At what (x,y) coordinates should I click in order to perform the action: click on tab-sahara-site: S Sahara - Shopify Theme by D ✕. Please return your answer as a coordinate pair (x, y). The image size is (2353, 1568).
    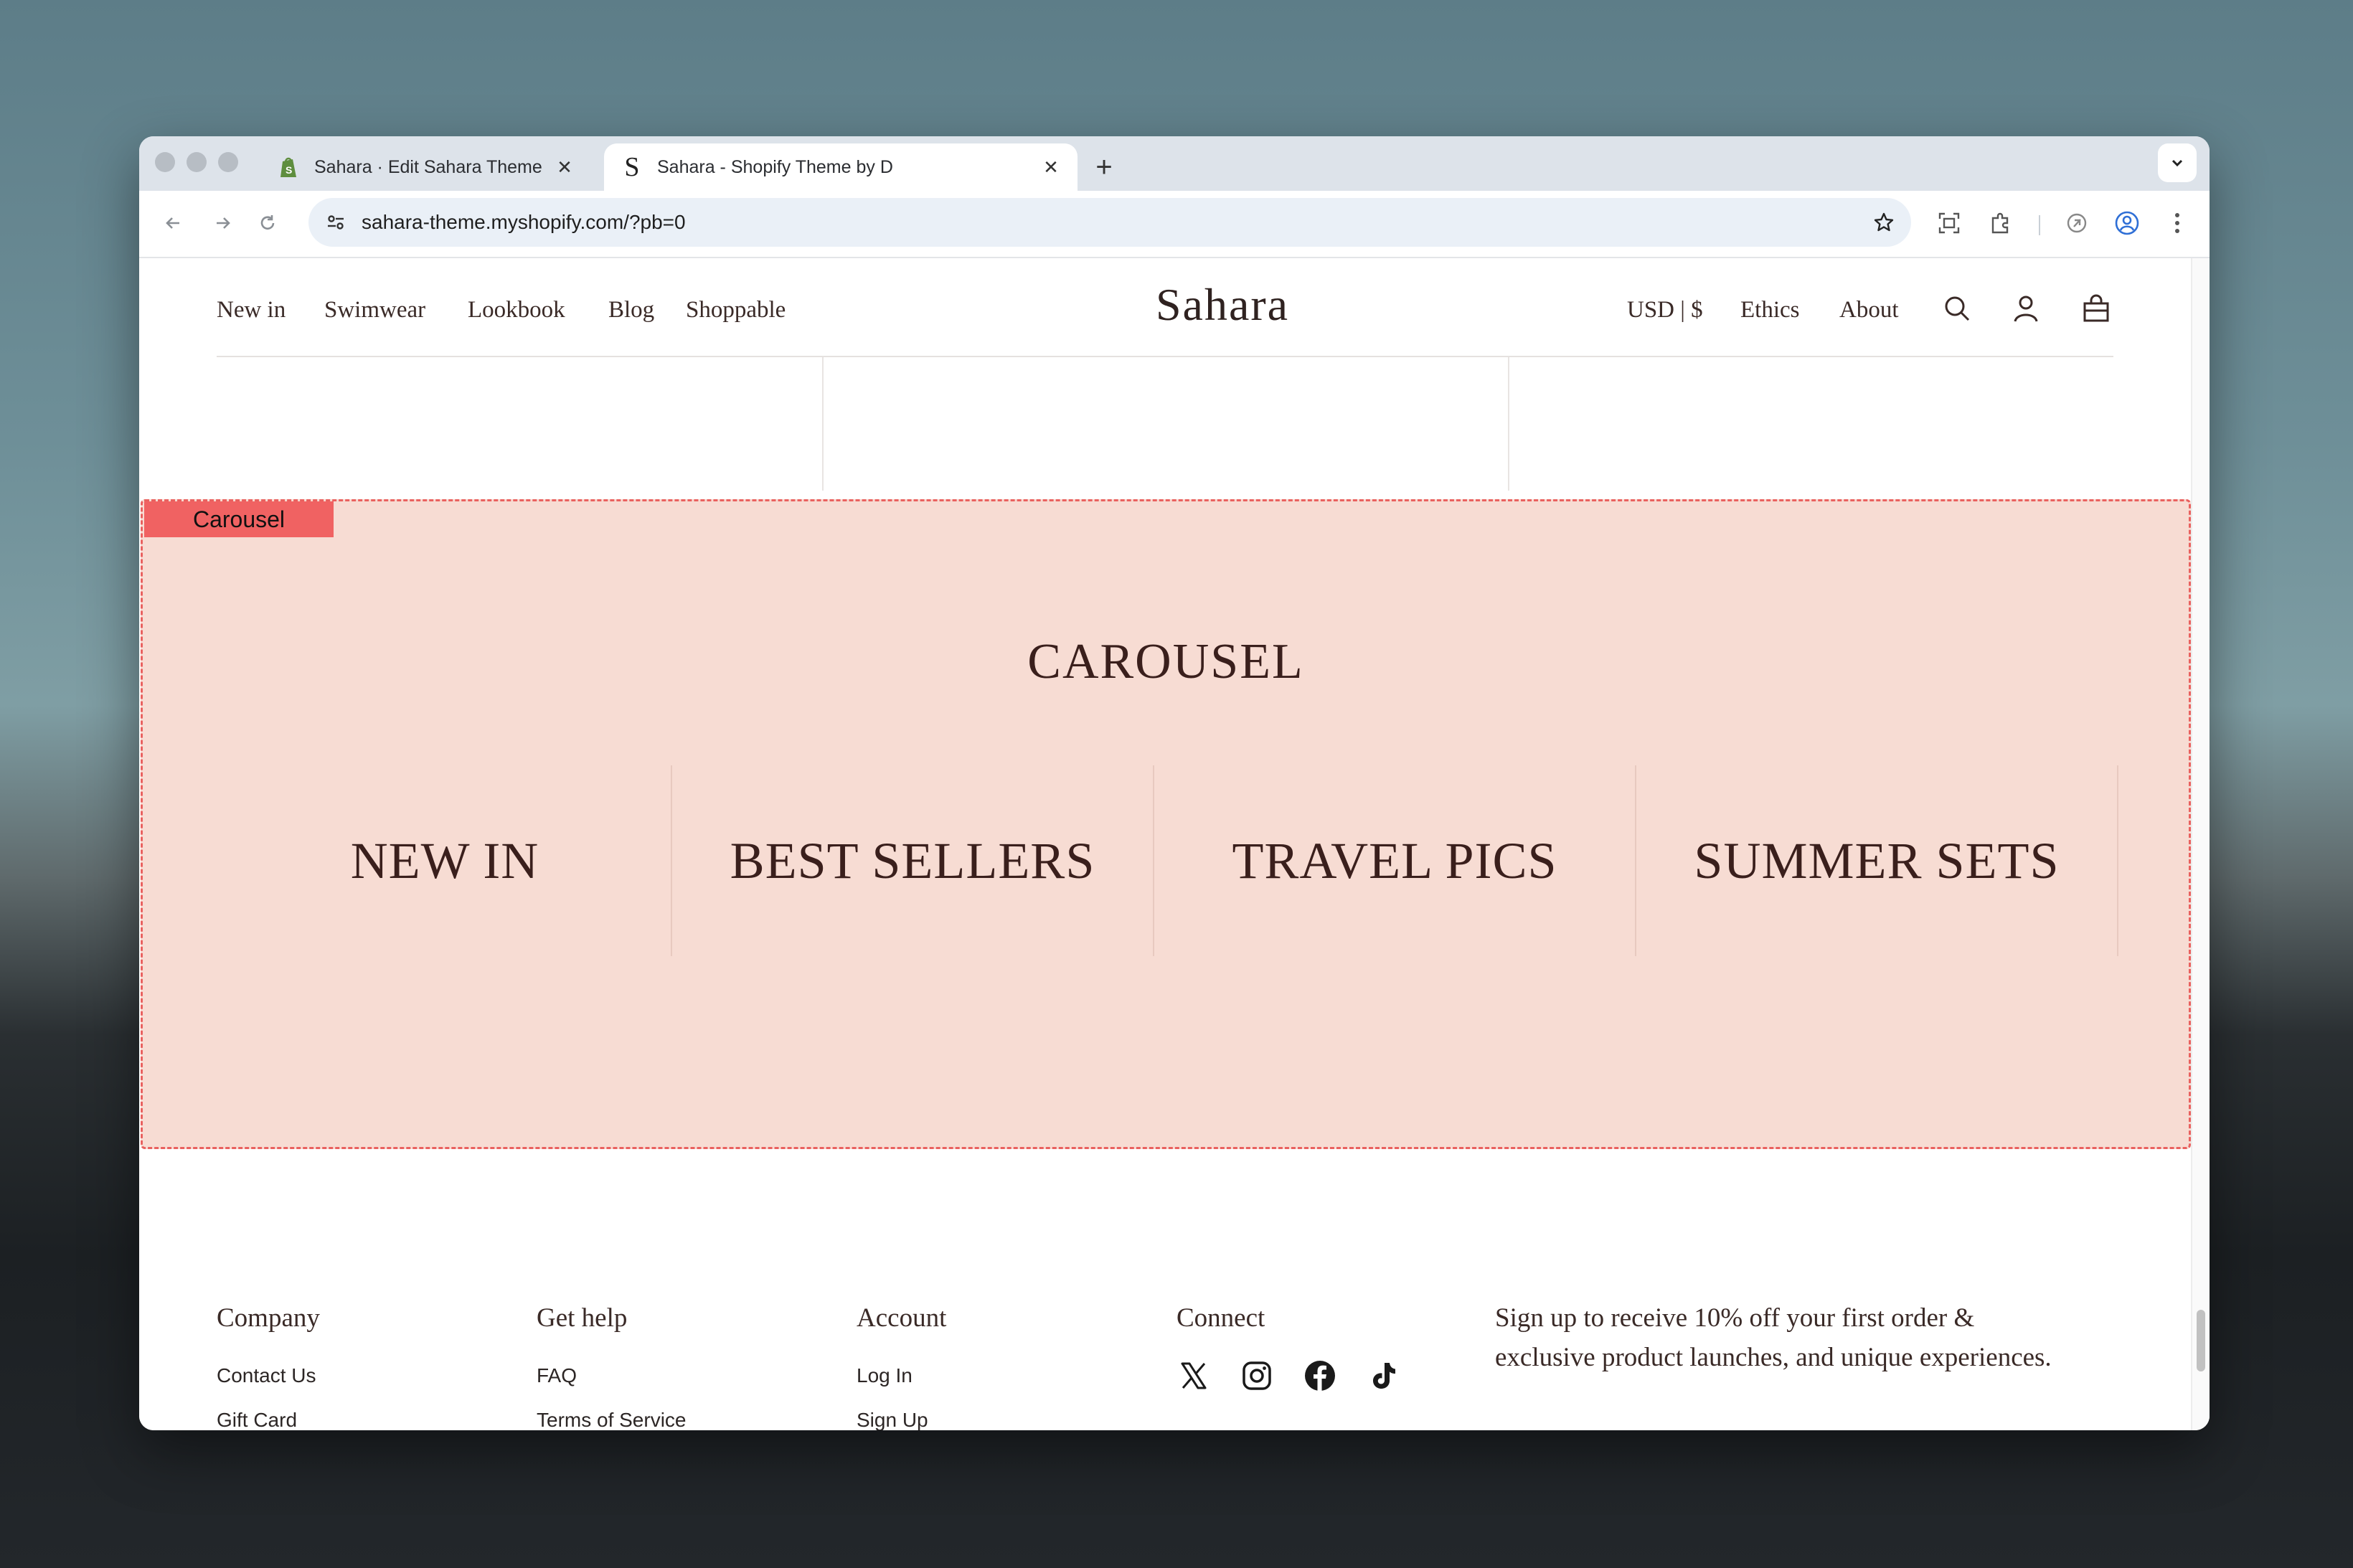
    Looking at the image, I should click on (841, 167).